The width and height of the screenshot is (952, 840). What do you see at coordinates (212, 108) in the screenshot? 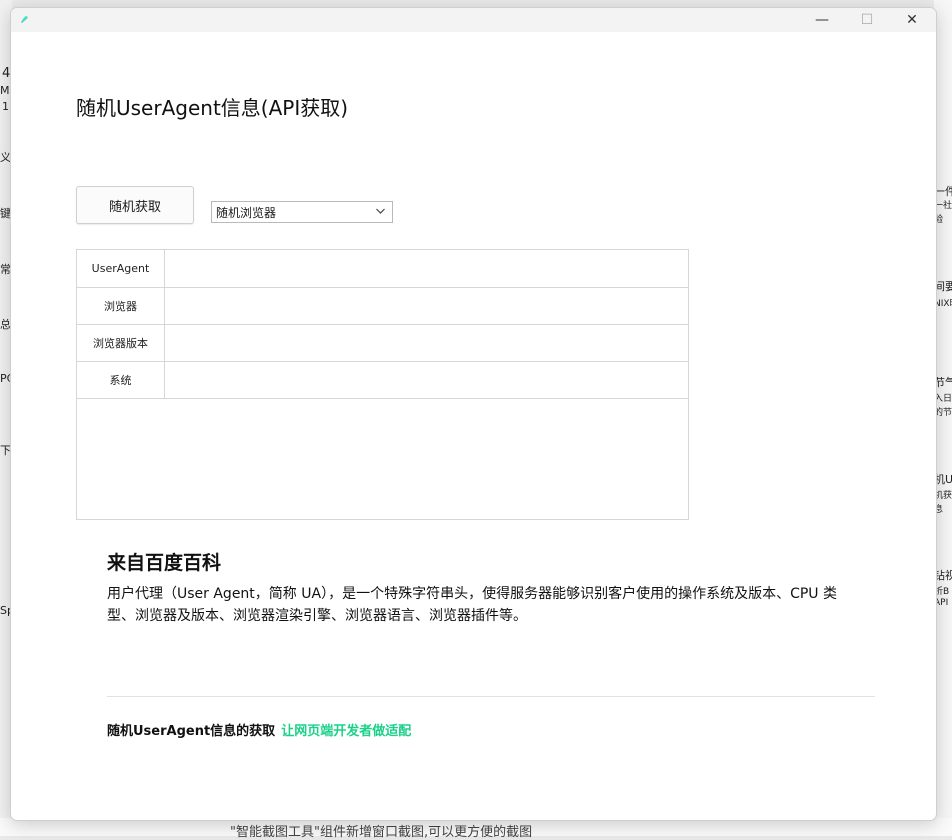
I see `page-title: 随机UserAgent信息(API获取)` at bounding box center [212, 108].